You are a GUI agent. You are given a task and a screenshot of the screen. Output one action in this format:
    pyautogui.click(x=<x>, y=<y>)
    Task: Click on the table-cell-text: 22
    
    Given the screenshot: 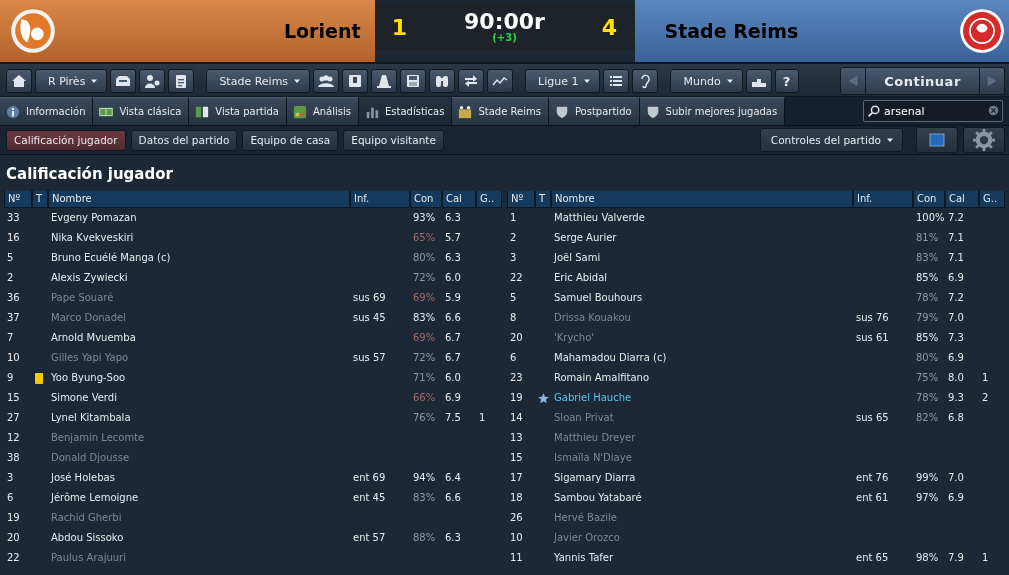 What is the action you would take?
    pyautogui.click(x=516, y=278)
    